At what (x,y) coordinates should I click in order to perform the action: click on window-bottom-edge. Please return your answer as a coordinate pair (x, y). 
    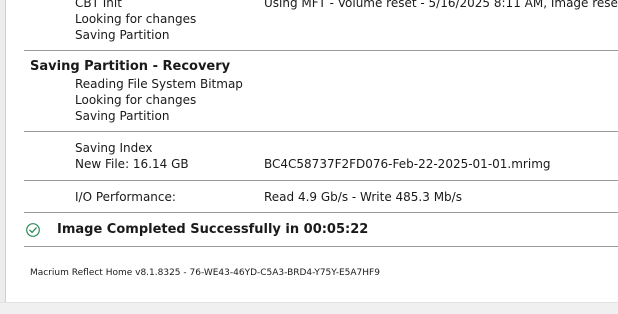
    Looking at the image, I should click on (309, 308).